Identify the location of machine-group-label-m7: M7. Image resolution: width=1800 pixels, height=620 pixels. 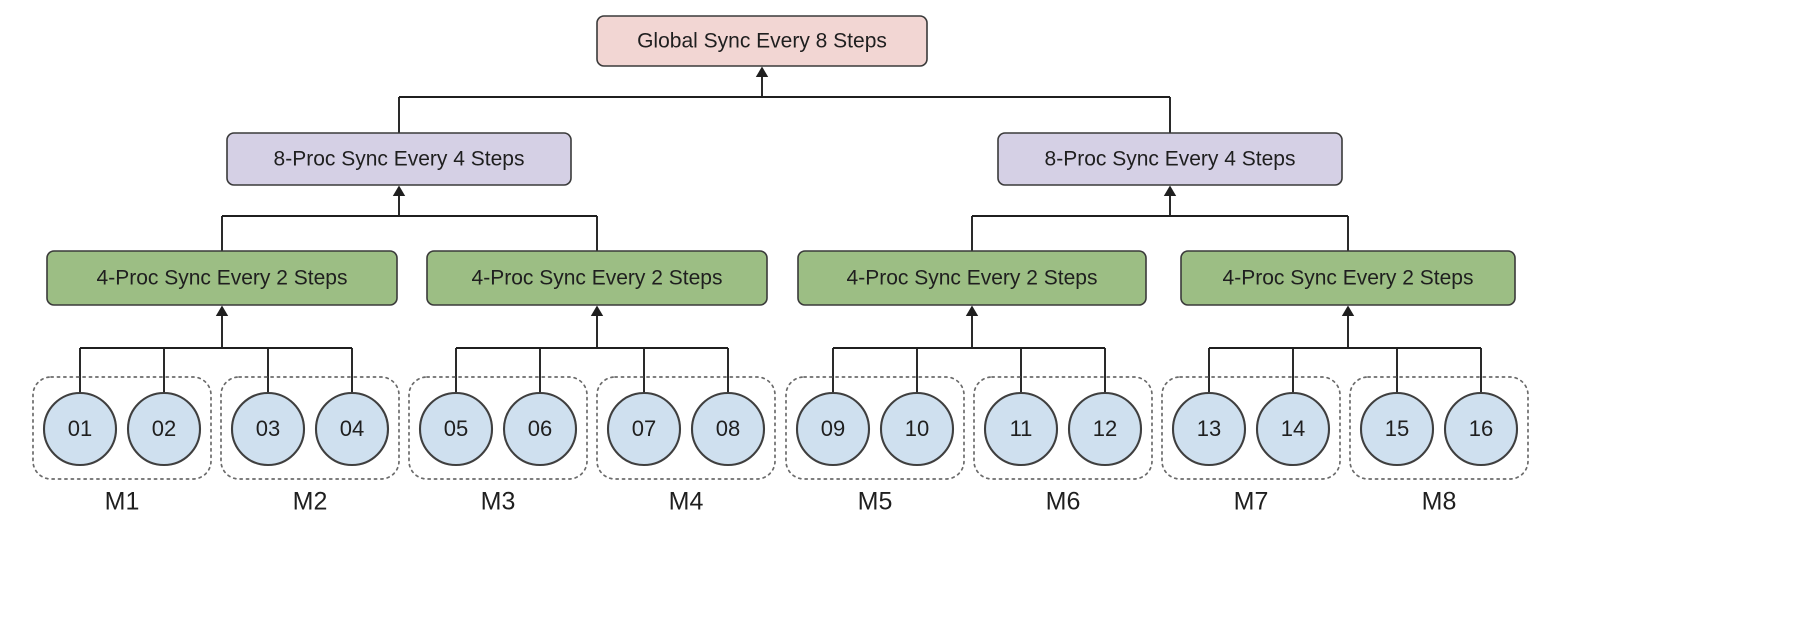
(1251, 502).